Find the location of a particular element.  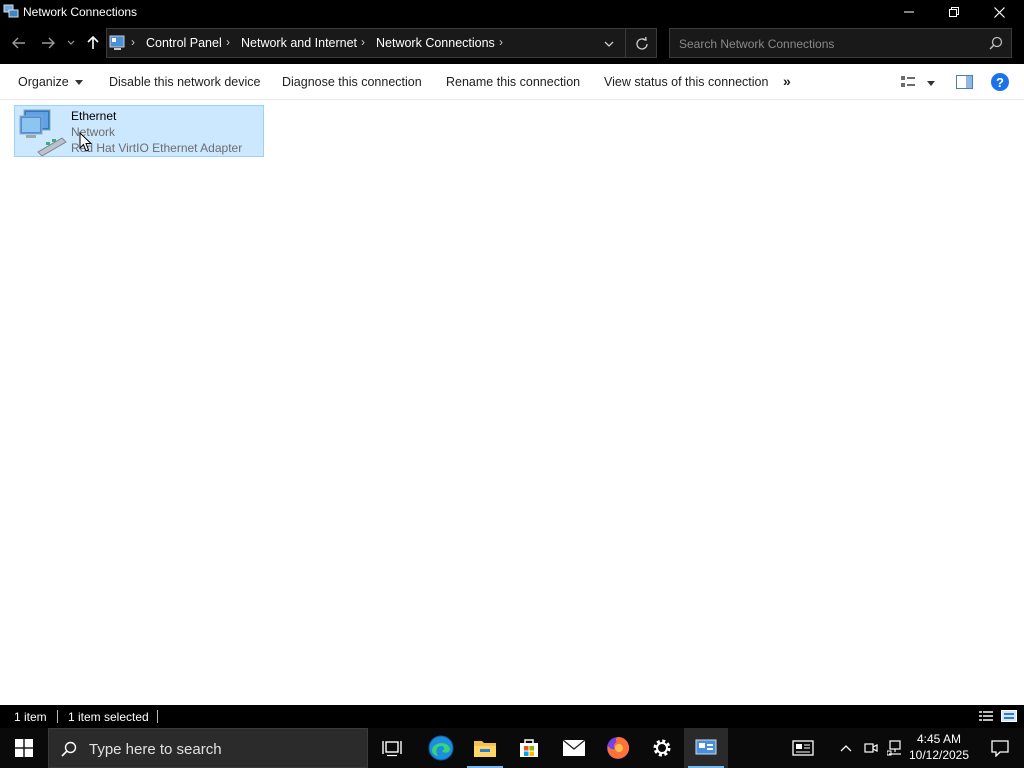

organize-label: Organize is located at coordinates (43, 82).